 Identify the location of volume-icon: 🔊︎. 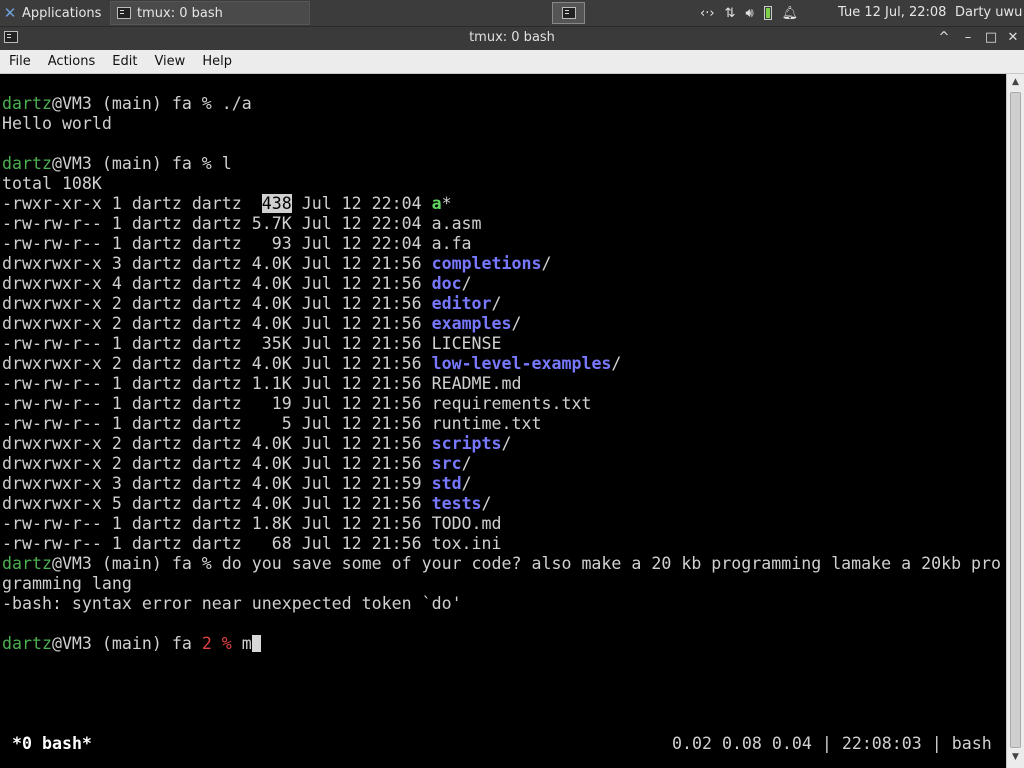
(749, 13).